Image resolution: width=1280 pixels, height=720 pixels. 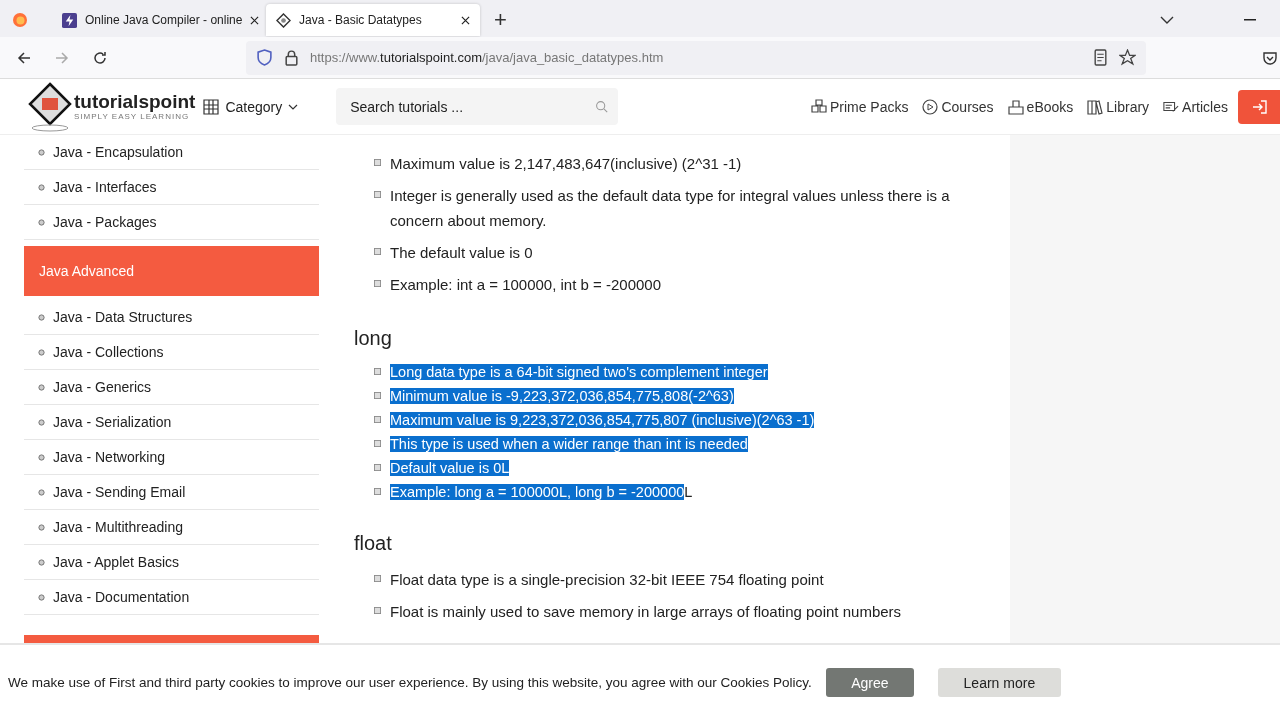 What do you see at coordinates (1100, 57) in the screenshot?
I see `reader-icon` at bounding box center [1100, 57].